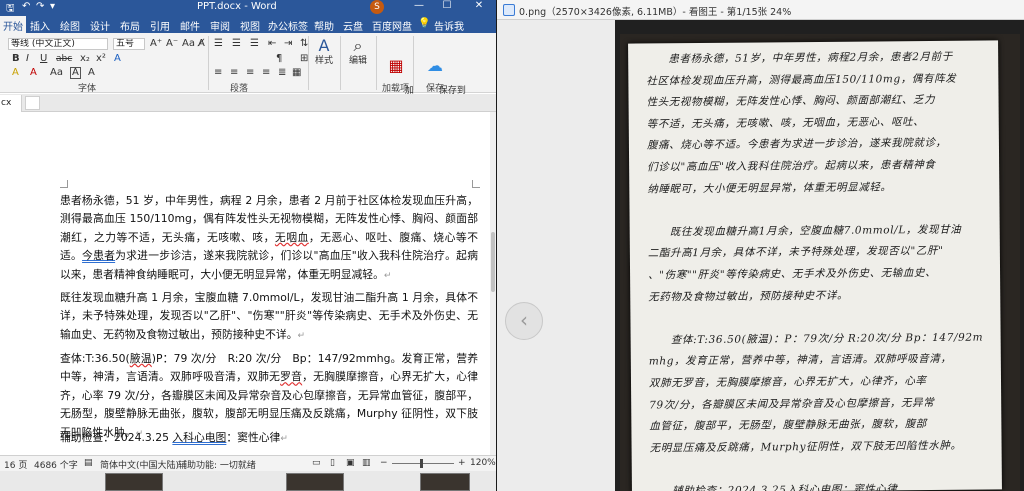 This screenshot has width=1024, height=491. What do you see at coordinates (316, 463) in the screenshot?
I see `focus-mode-icon: ▭` at bounding box center [316, 463].